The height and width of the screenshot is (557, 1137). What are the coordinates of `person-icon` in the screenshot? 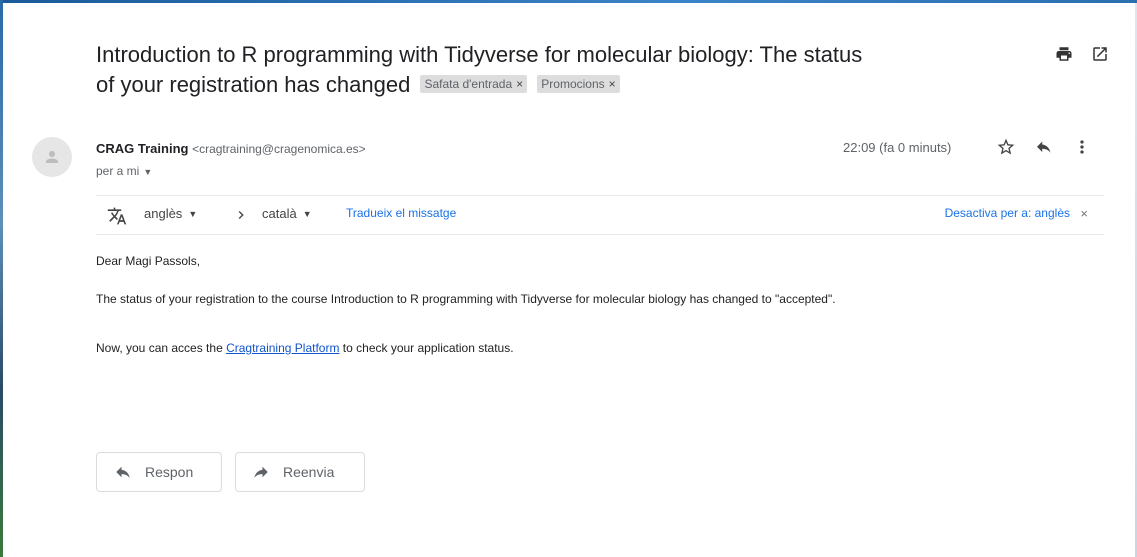 It's located at (52, 157).